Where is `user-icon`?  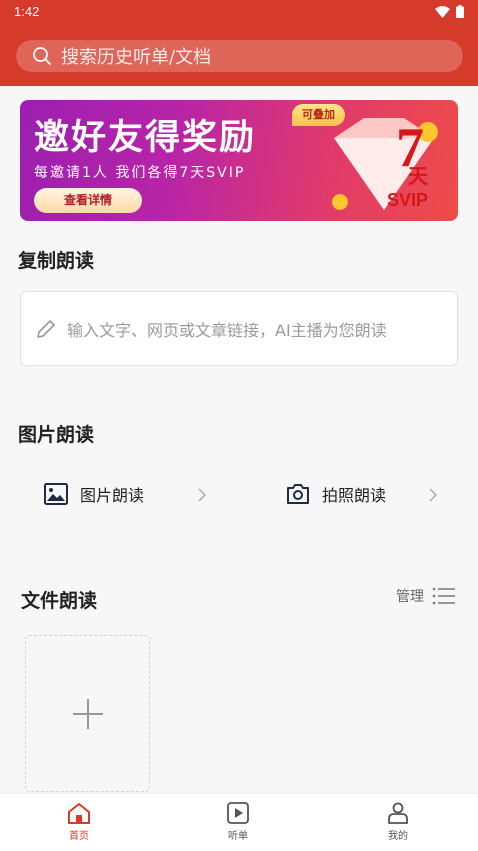
user-icon is located at coordinates (398, 813).